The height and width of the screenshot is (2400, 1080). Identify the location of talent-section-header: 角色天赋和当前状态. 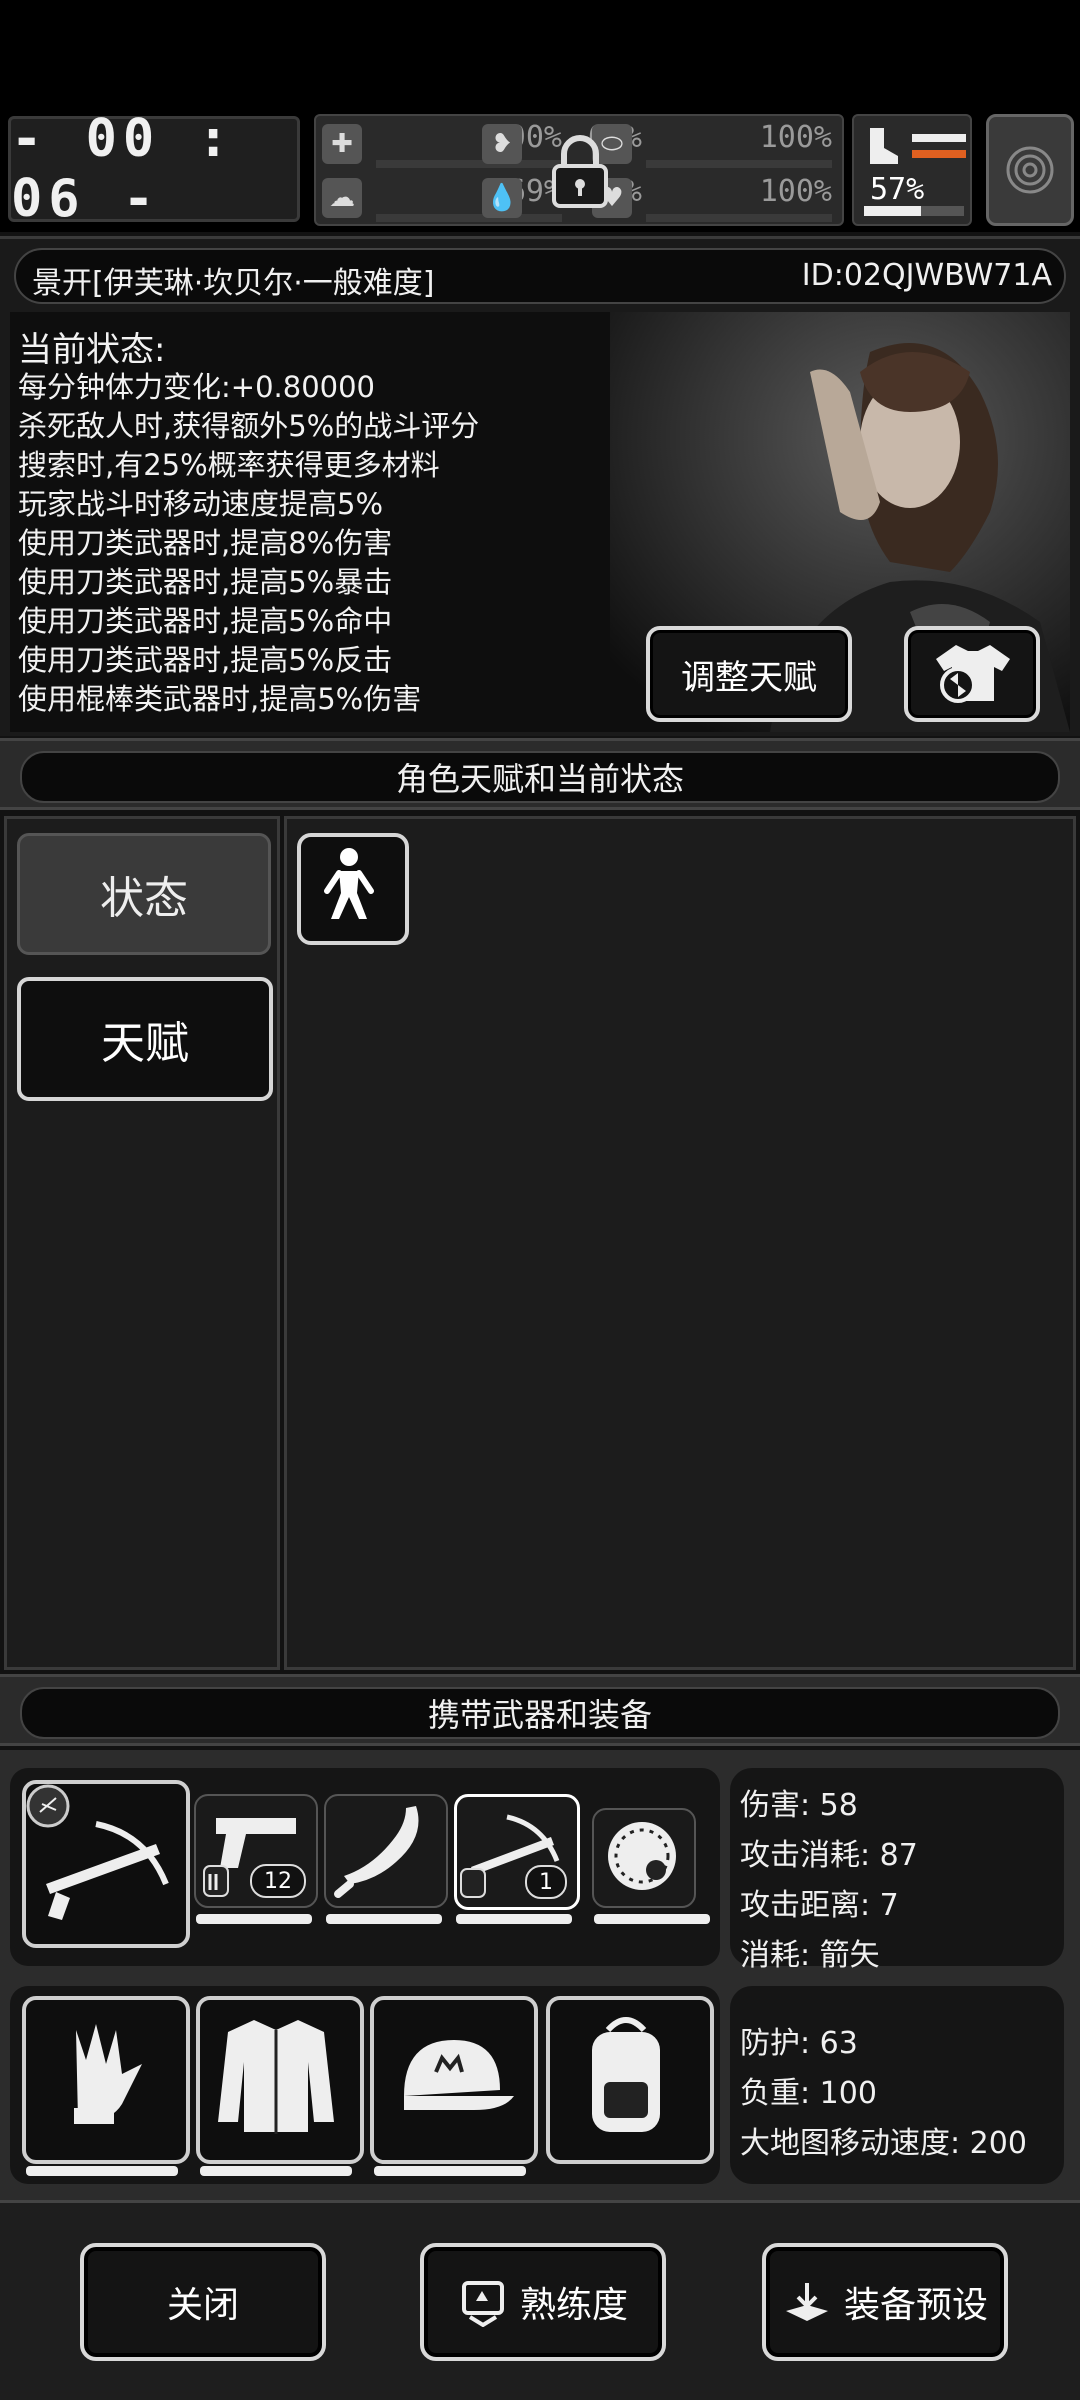
(540, 774).